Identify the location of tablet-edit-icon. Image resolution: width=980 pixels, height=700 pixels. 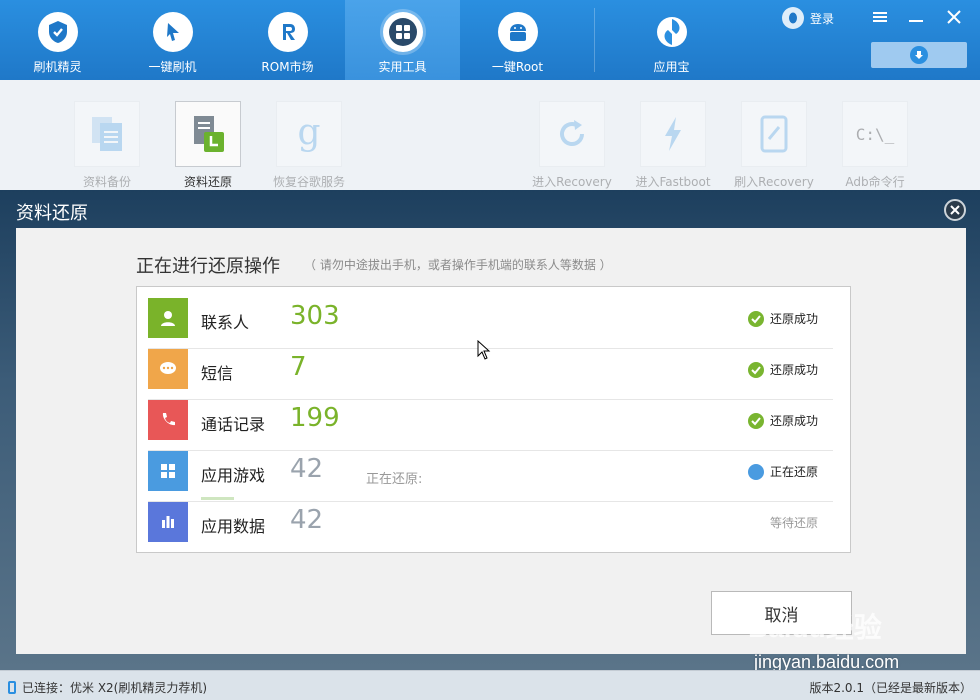
(774, 134).